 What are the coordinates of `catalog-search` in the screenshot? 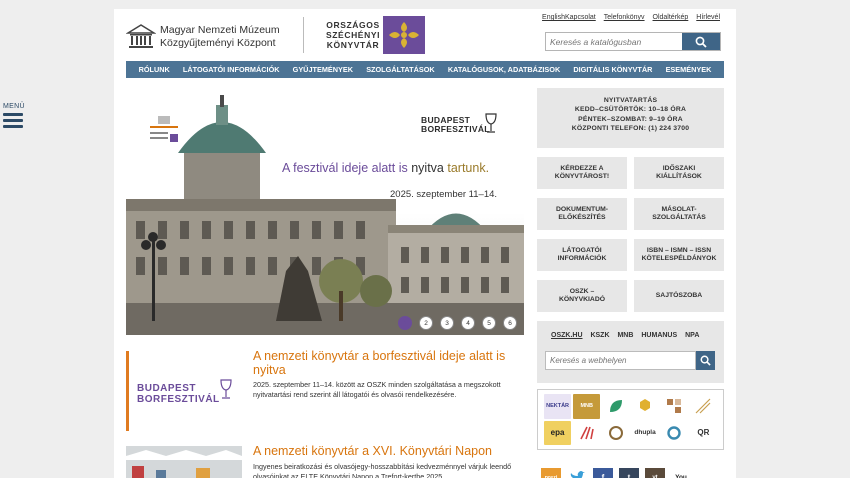 It's located at (633, 41).